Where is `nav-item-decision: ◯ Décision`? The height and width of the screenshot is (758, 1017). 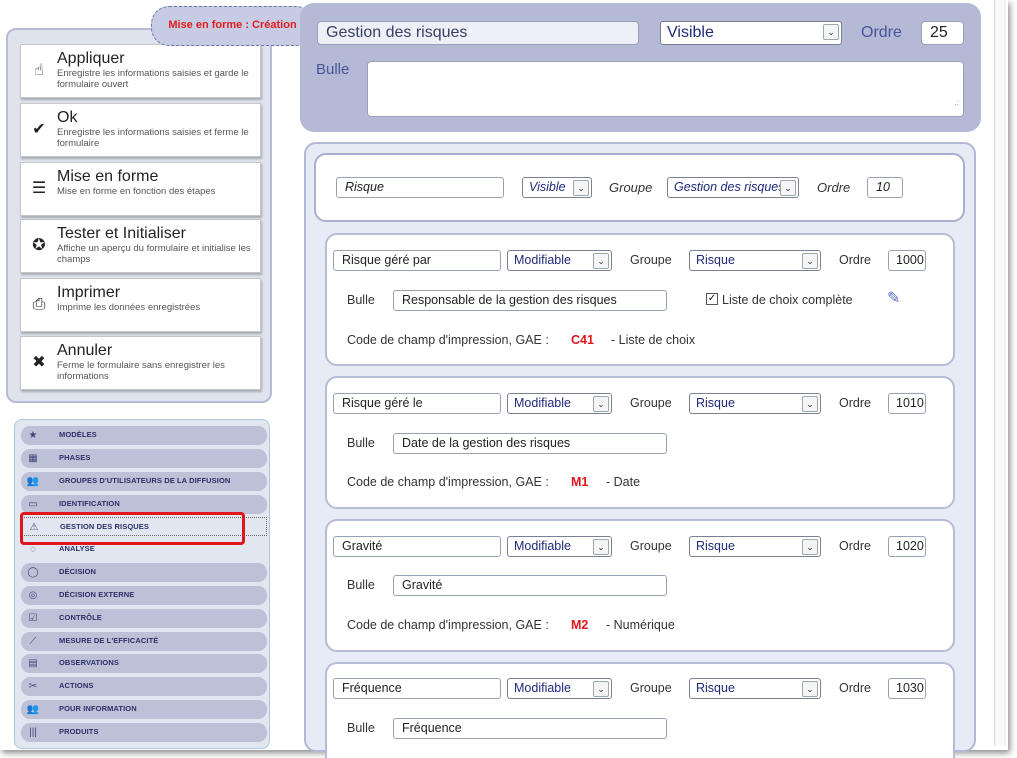
nav-item-decision: ◯ Décision is located at coordinates (144, 572).